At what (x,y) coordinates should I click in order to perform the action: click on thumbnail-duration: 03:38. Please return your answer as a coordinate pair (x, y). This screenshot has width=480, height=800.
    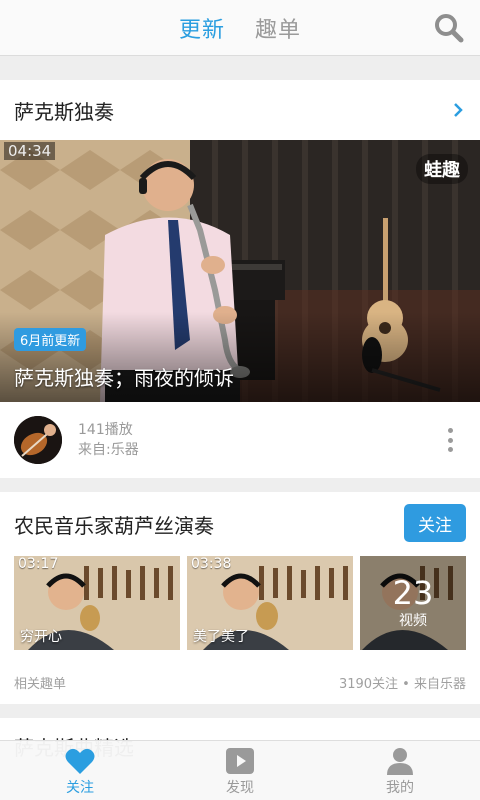
    Looking at the image, I should click on (211, 564).